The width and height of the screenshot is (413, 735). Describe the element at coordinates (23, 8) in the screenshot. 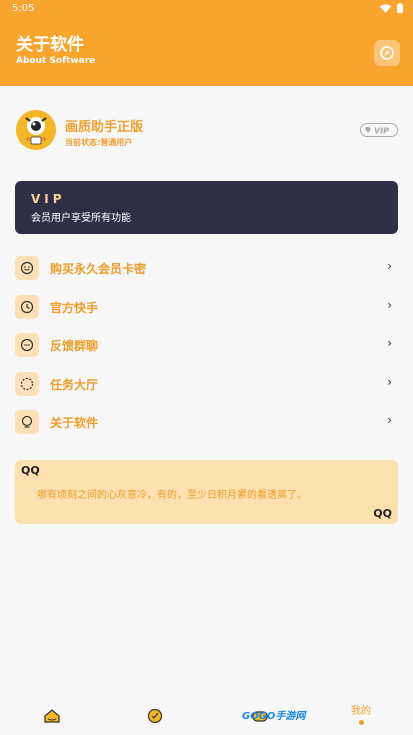

I see `status-time: 5:05` at that location.